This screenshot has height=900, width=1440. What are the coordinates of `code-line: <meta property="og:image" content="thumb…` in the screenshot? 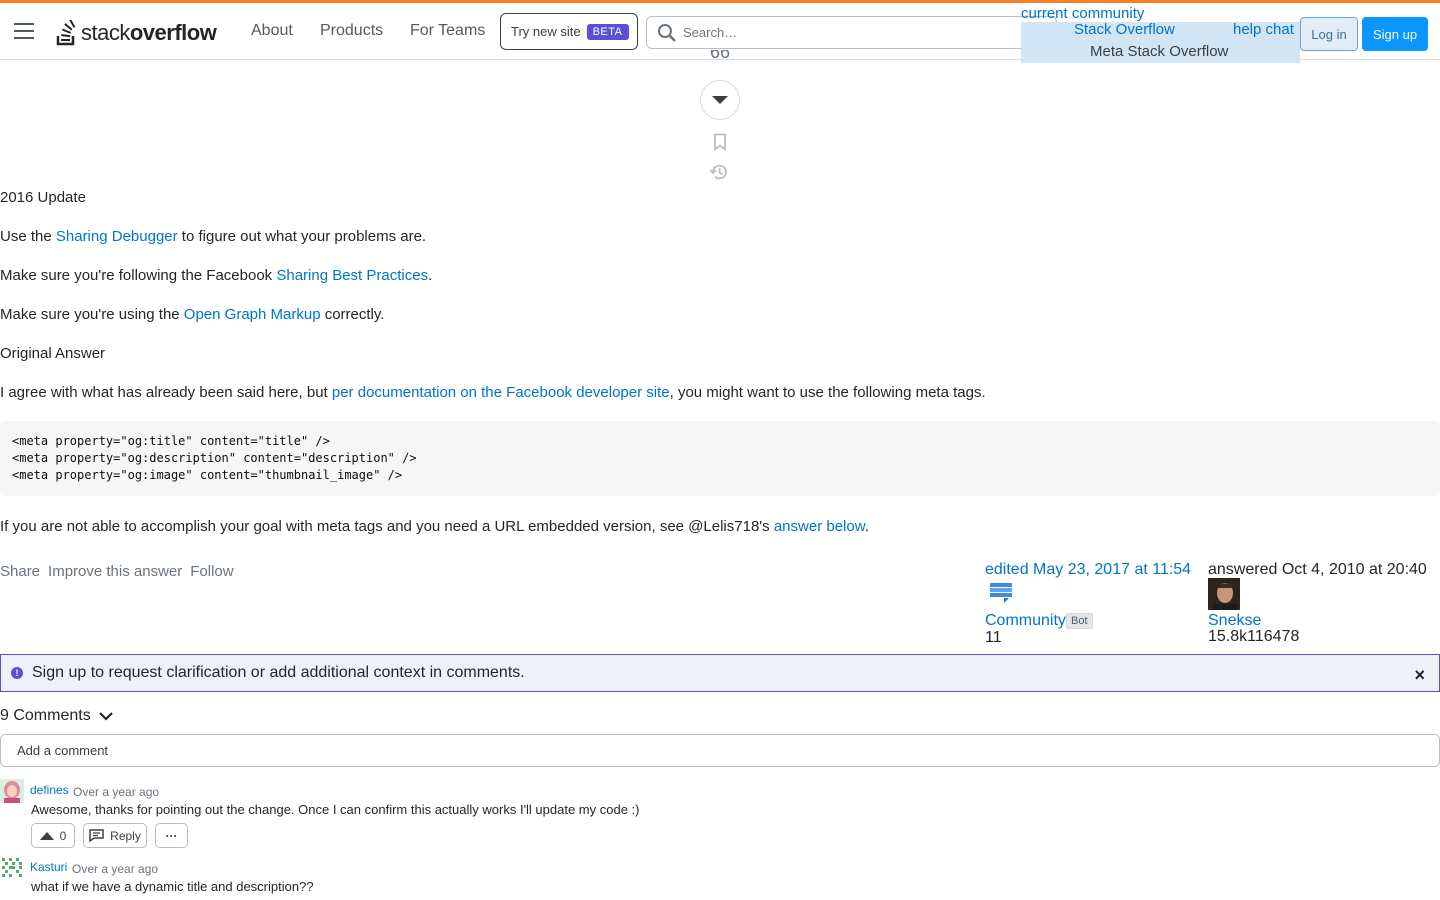 It's located at (207, 475).